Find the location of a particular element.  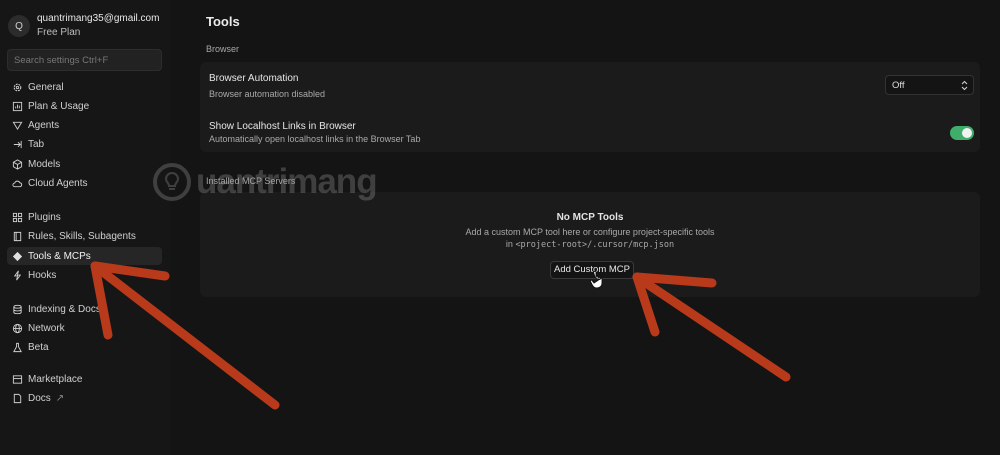

chevron-up-down-icon is located at coordinates (964, 85).